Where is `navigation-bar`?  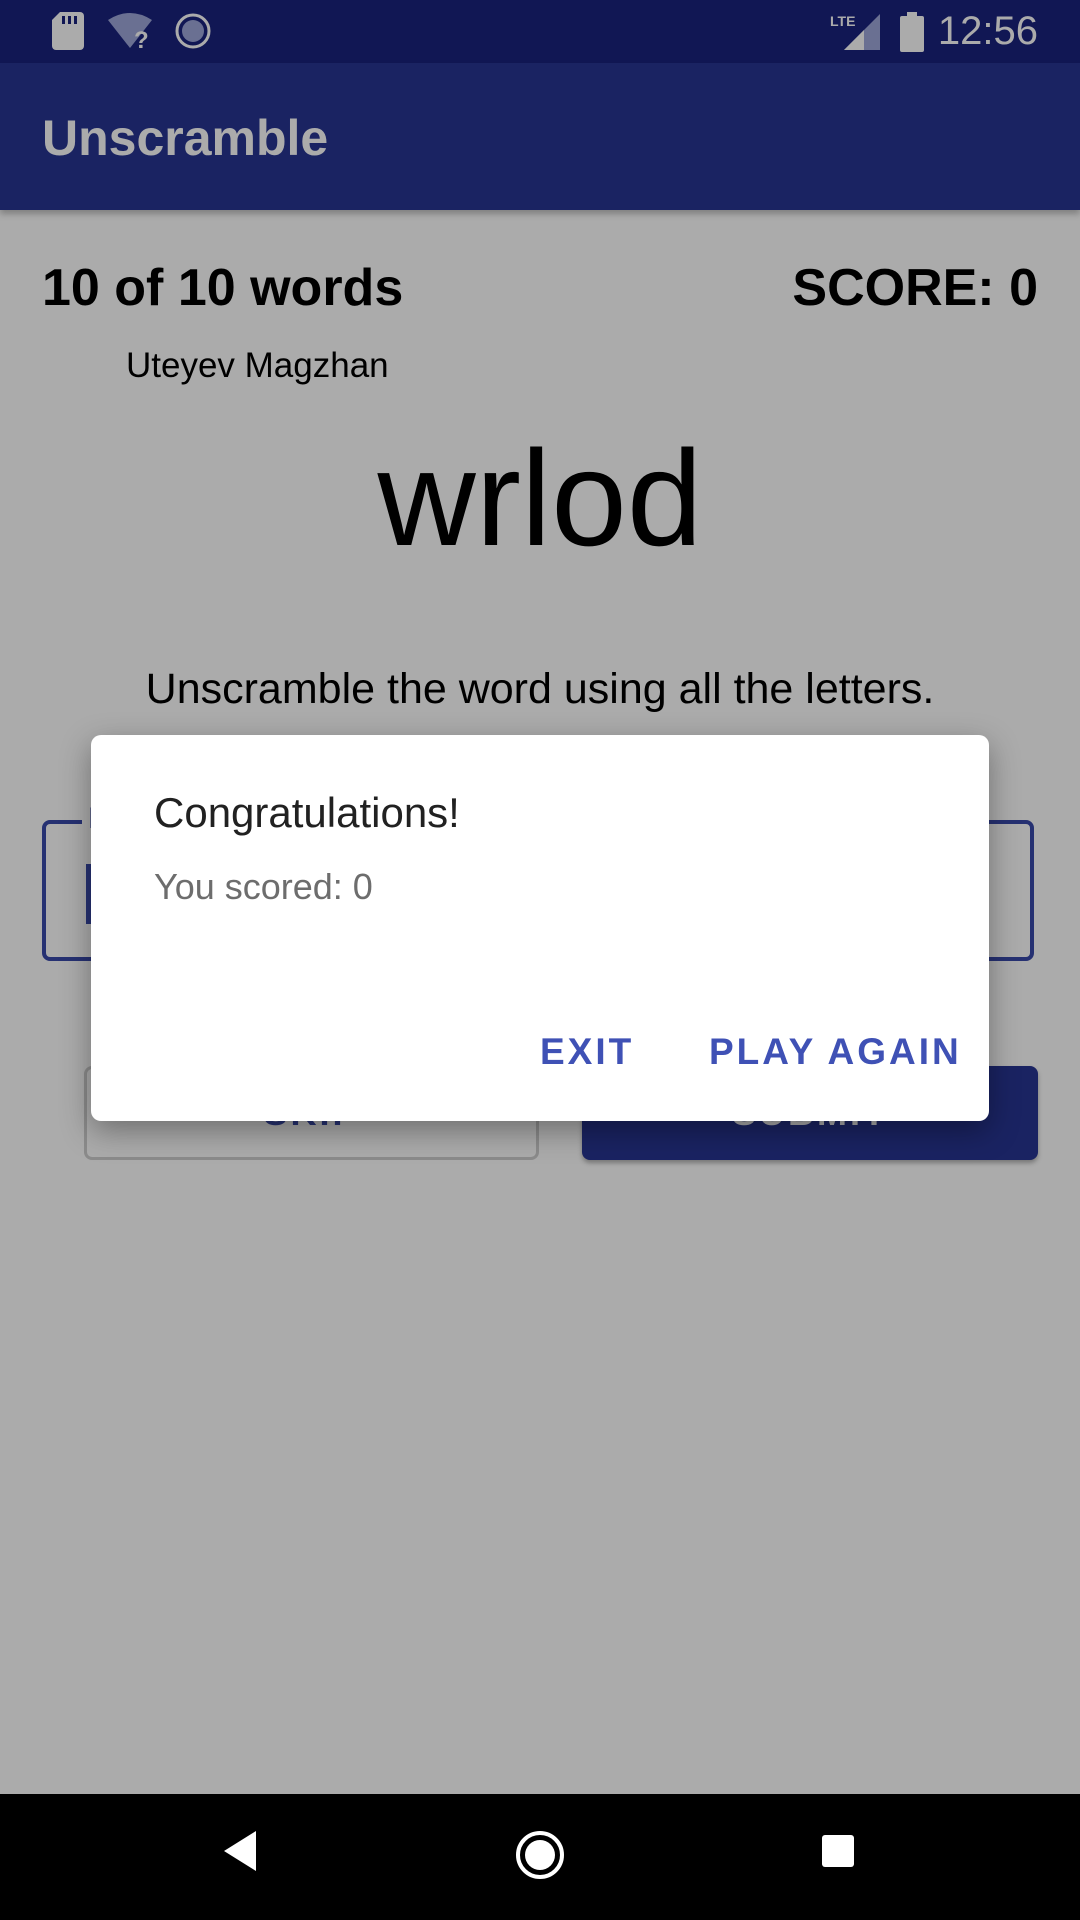
navigation-bar is located at coordinates (540, 1857).